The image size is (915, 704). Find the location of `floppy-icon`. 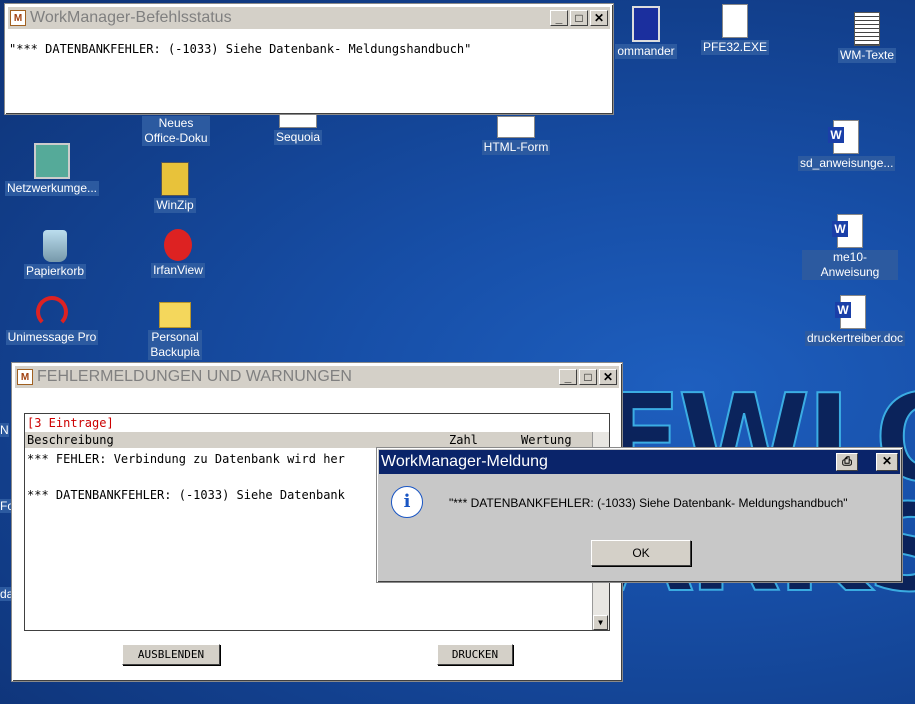

floppy-icon is located at coordinates (646, 24).